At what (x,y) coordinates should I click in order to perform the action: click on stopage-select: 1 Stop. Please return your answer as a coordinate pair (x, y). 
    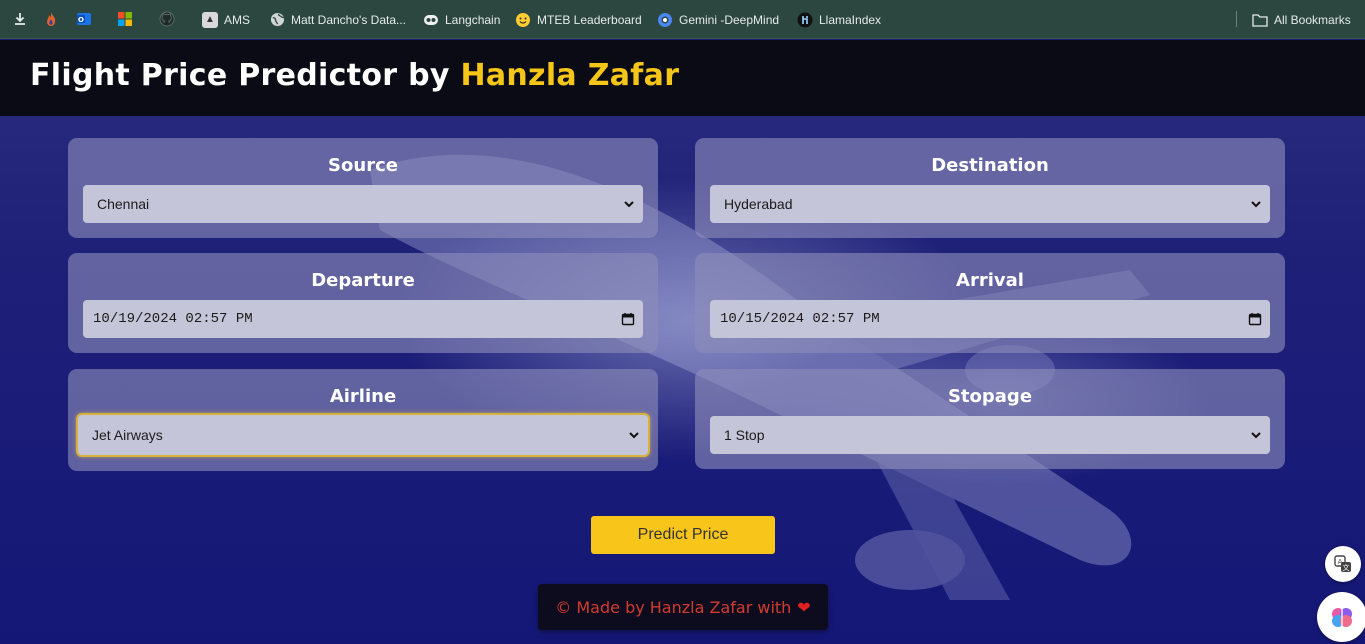
    Looking at the image, I should click on (990, 435).